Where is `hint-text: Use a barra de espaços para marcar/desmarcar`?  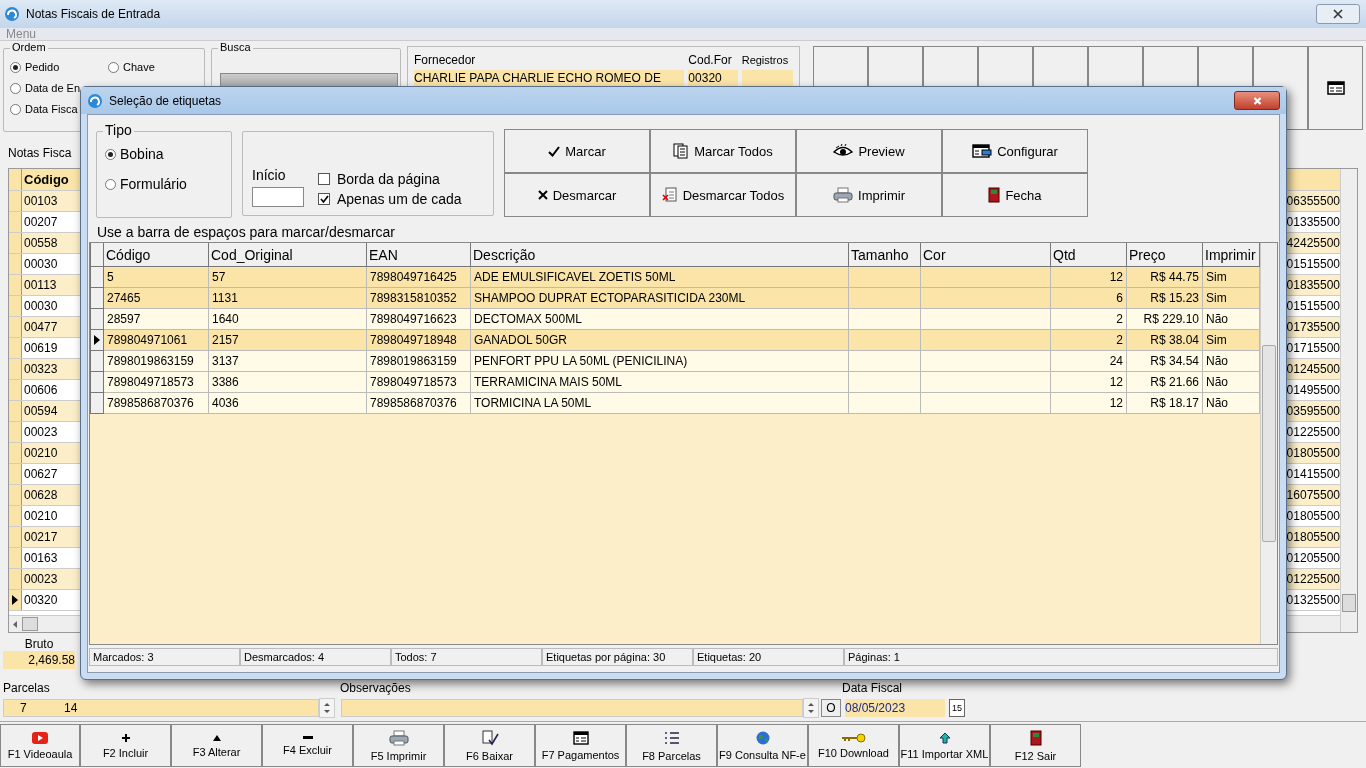 hint-text: Use a barra de espaços para marcar/desmarcar is located at coordinates (247, 233).